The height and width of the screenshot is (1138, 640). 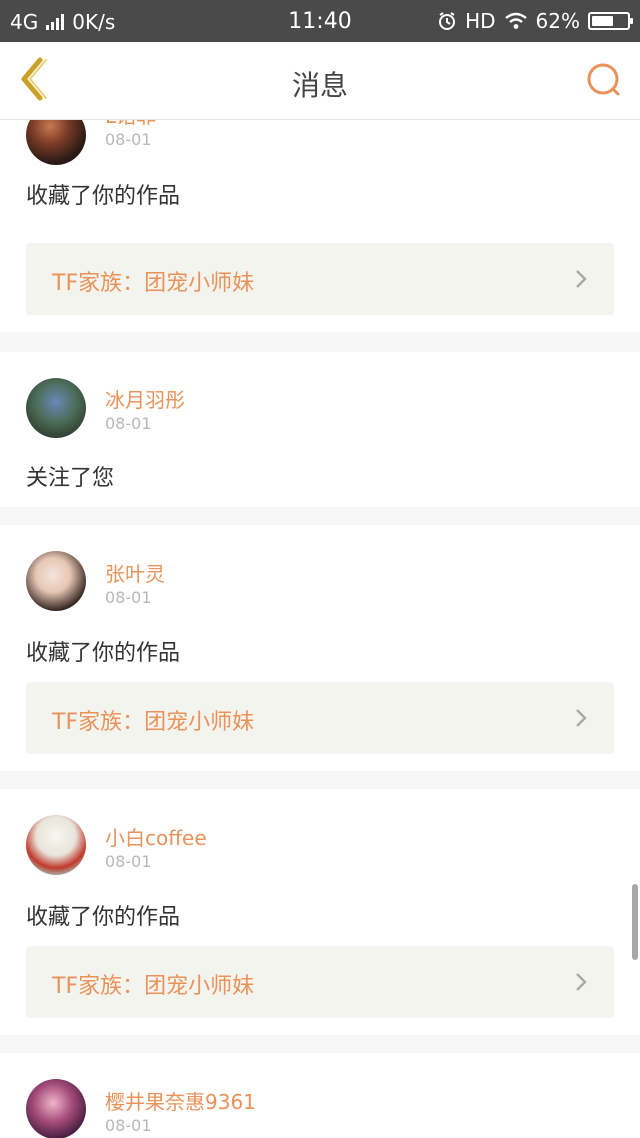 I want to click on page-title: 消息, so click(x=319, y=85).